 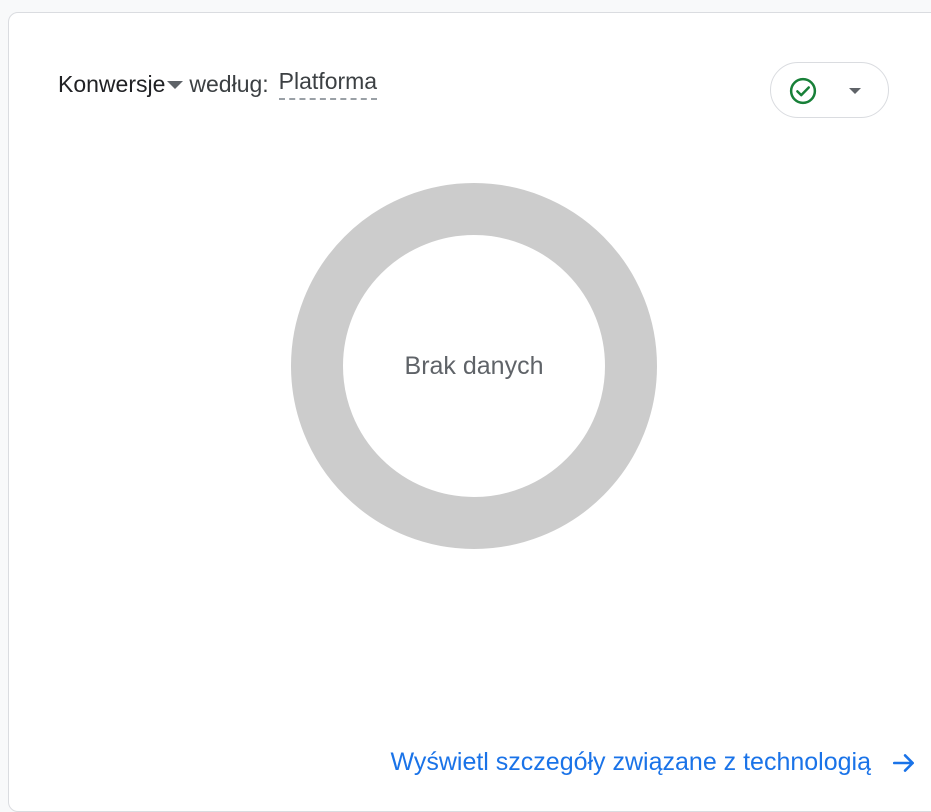 What do you see at coordinates (112, 83) in the screenshot?
I see `metric-label: Konwersje` at bounding box center [112, 83].